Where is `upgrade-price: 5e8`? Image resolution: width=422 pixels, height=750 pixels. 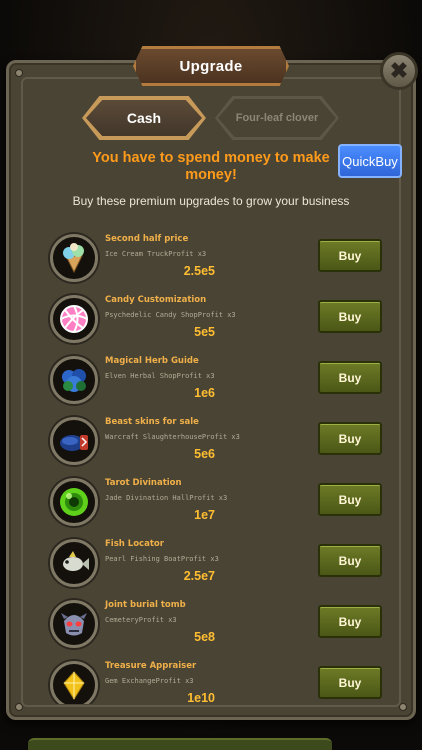 upgrade-price: 5e8 is located at coordinates (204, 637).